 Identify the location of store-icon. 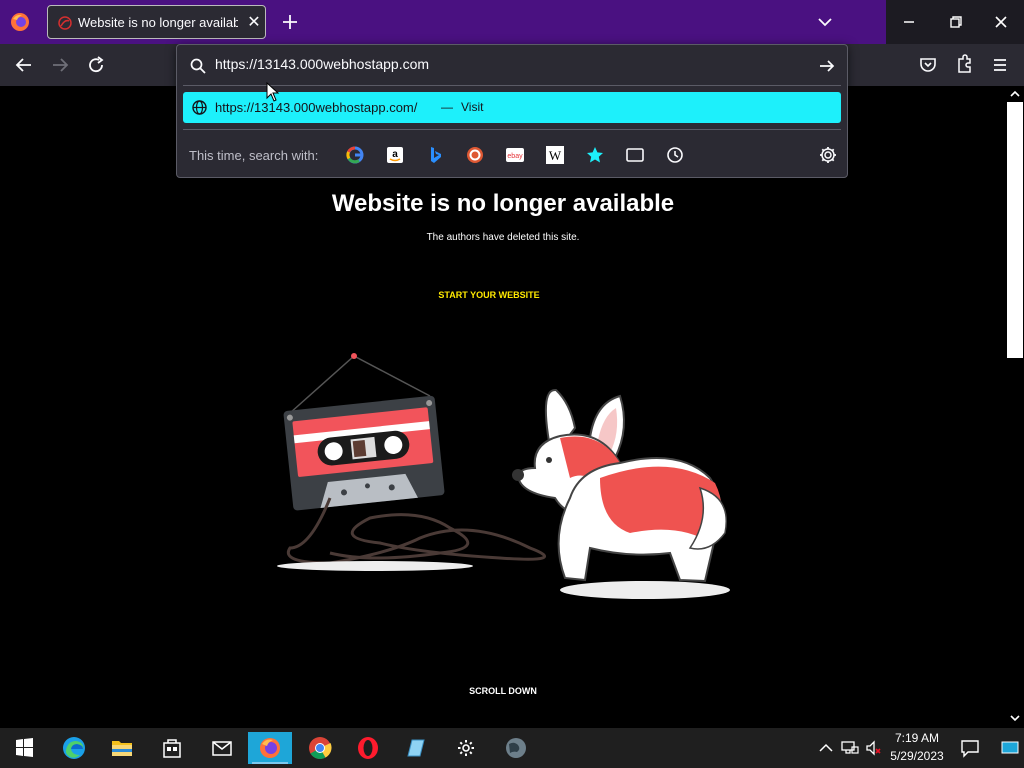
(172, 748).